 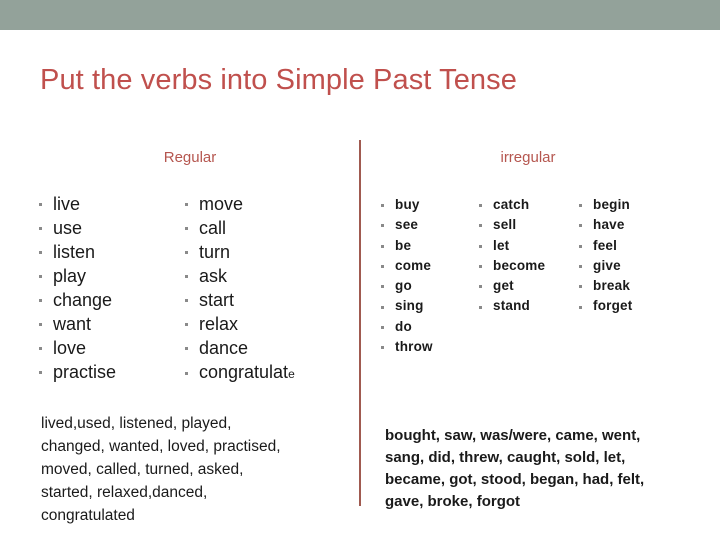 What do you see at coordinates (221, 204) in the screenshot?
I see `verb-label: move` at bounding box center [221, 204].